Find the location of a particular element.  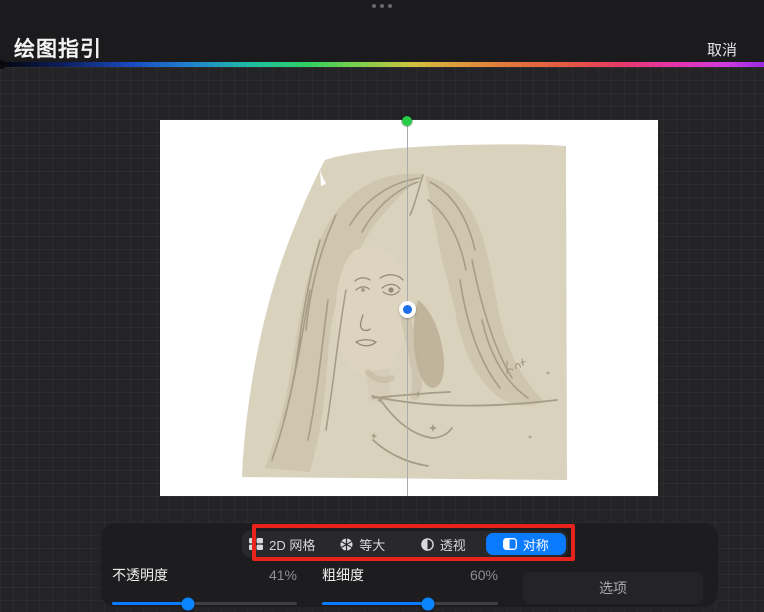

guide-type-tabs: 2D 网格 等大 透视 对称 is located at coordinates (405, 544).